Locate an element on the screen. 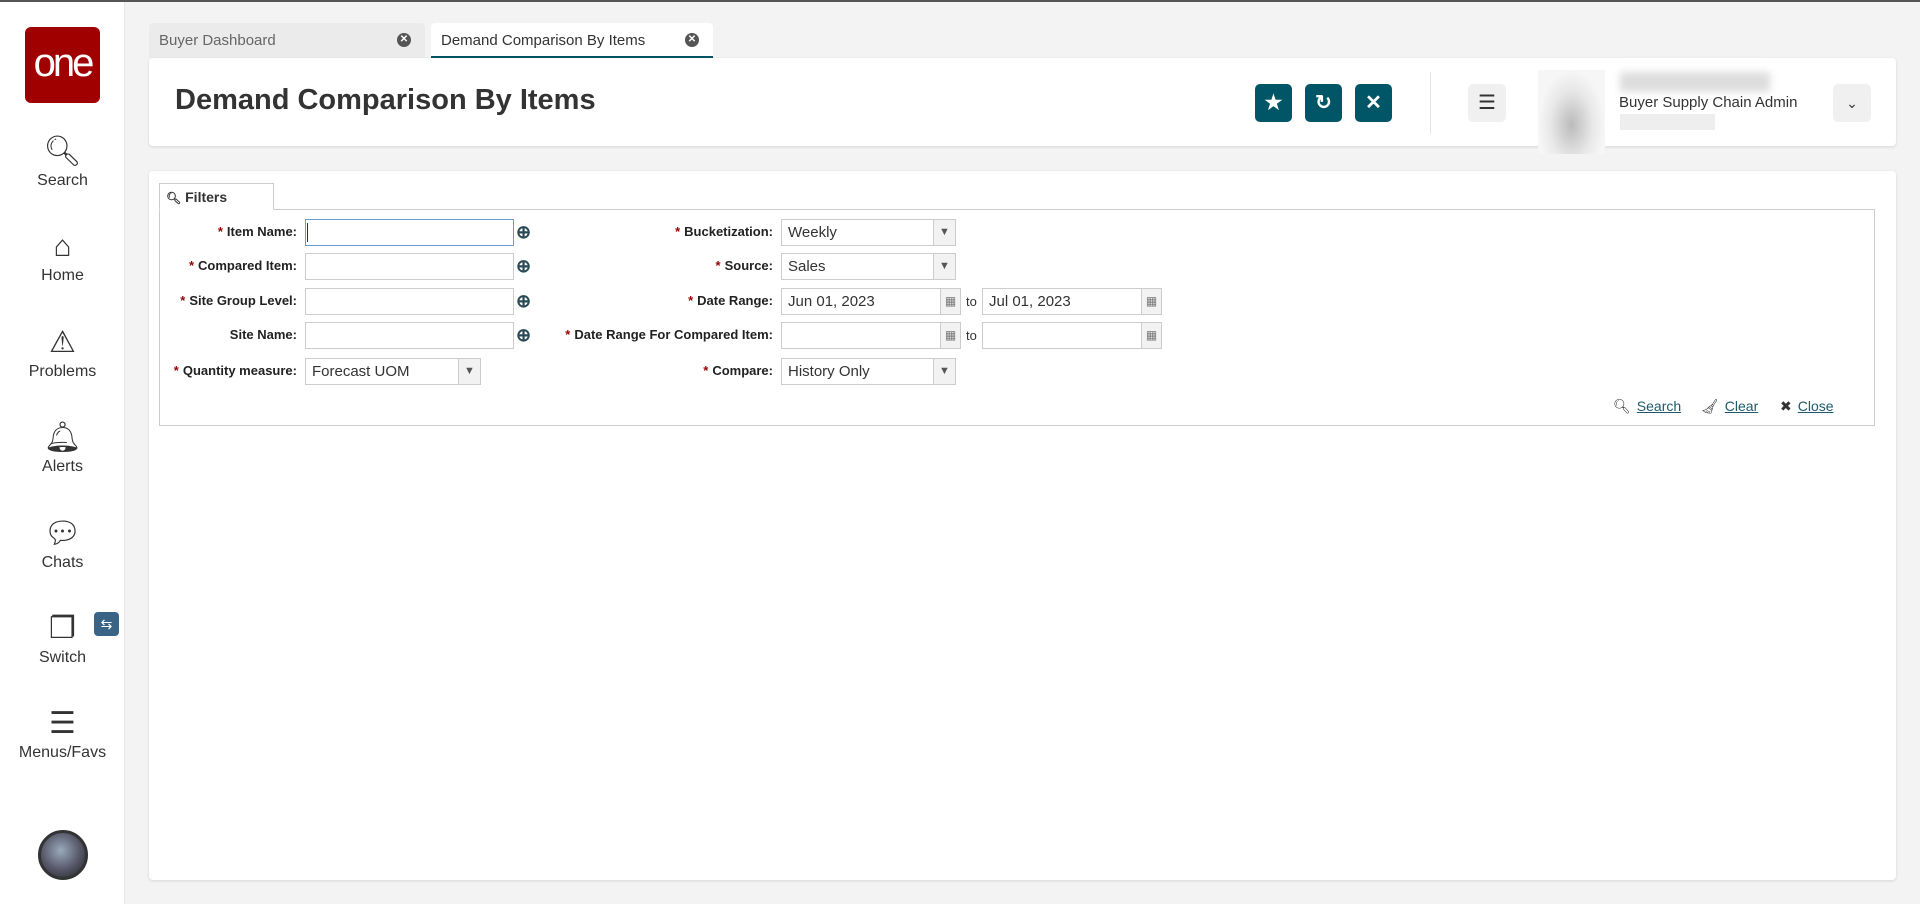  user-menu-button: ⌄ is located at coordinates (1852, 103).